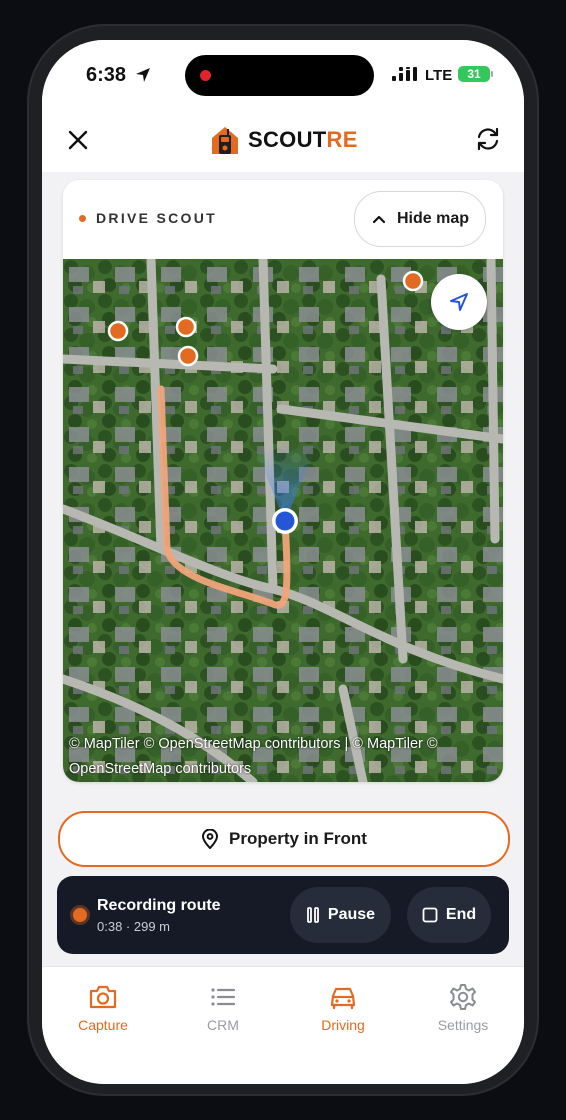 The width and height of the screenshot is (566, 1120). Describe the element at coordinates (78, 140) in the screenshot. I see `close-icon` at that location.